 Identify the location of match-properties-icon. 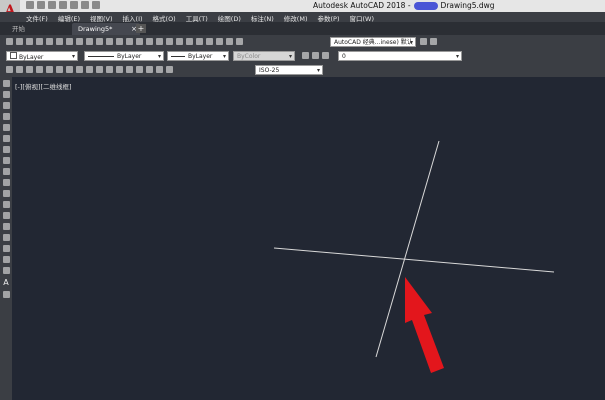
(109, 41).